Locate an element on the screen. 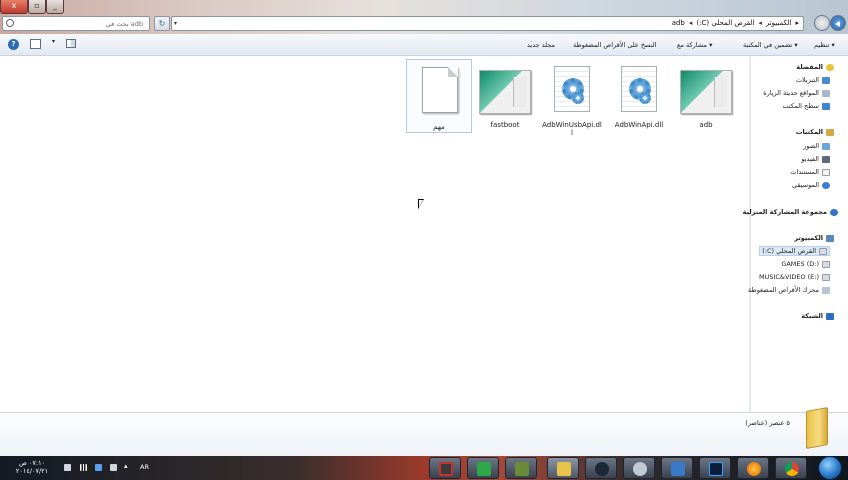  search-input: بحث في adb is located at coordinates (76, 23).